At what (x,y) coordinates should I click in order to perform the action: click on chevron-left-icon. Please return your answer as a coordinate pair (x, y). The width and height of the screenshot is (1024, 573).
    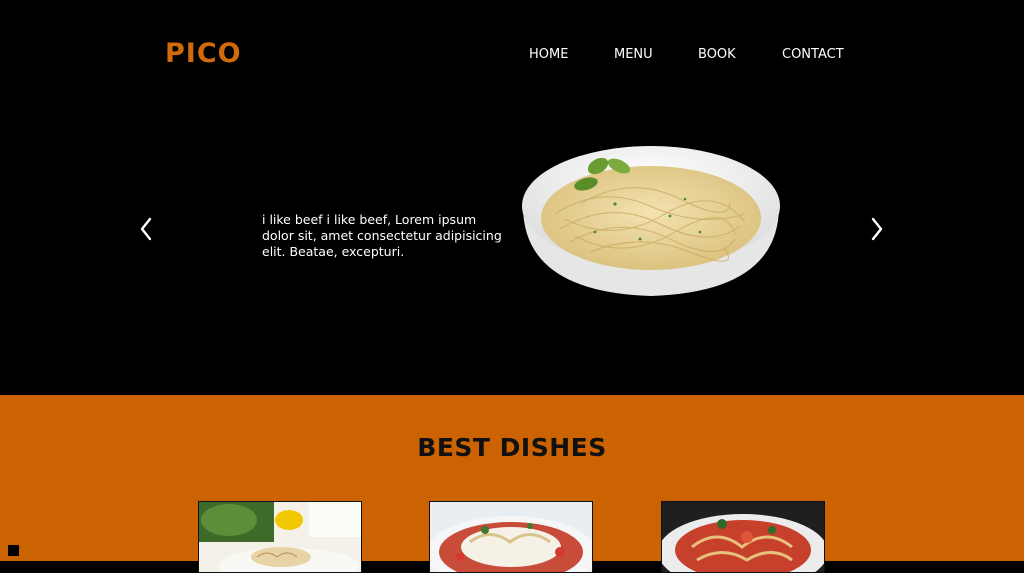
    Looking at the image, I should click on (147, 229).